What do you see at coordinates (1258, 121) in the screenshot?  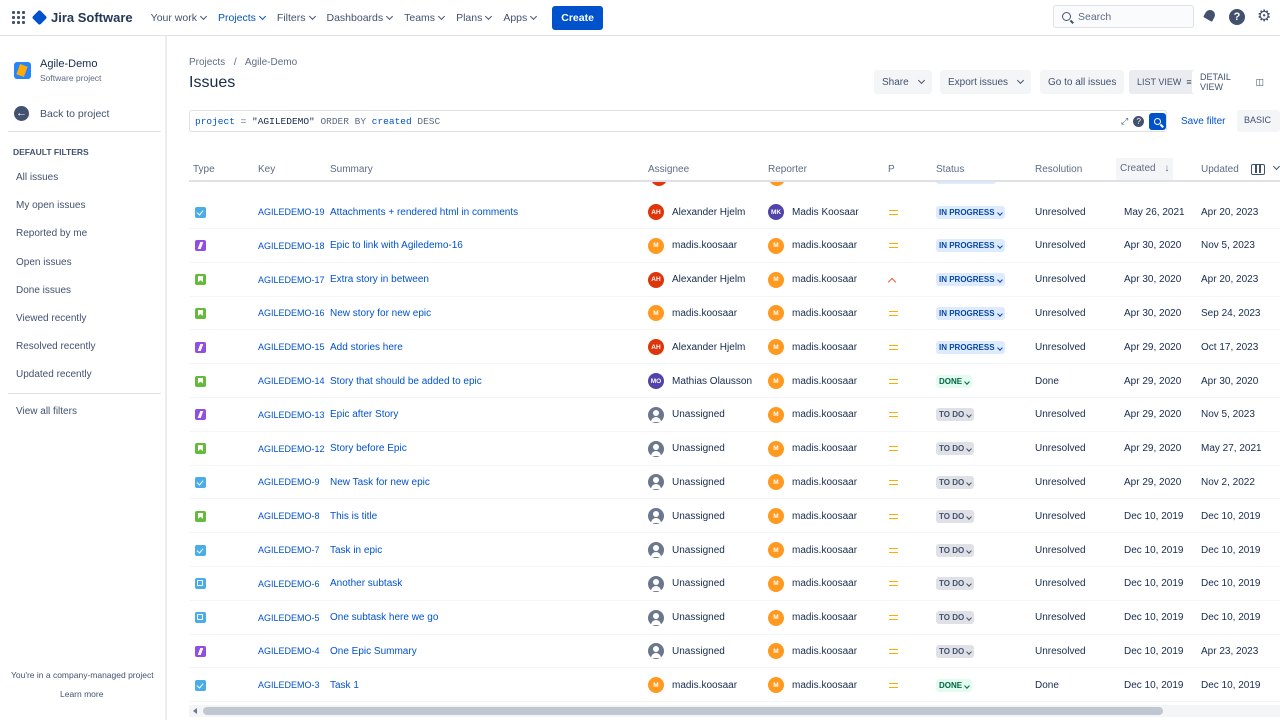 I see `basic-mode-button: BASIC` at bounding box center [1258, 121].